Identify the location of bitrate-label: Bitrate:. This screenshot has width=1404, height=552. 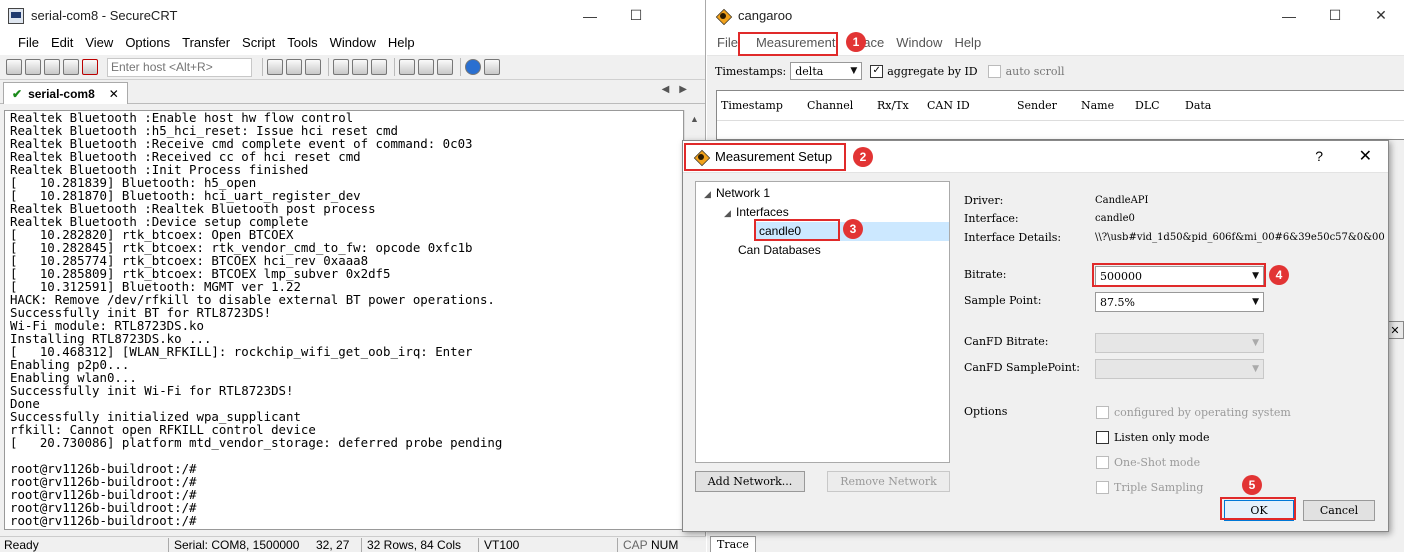
(985, 274).